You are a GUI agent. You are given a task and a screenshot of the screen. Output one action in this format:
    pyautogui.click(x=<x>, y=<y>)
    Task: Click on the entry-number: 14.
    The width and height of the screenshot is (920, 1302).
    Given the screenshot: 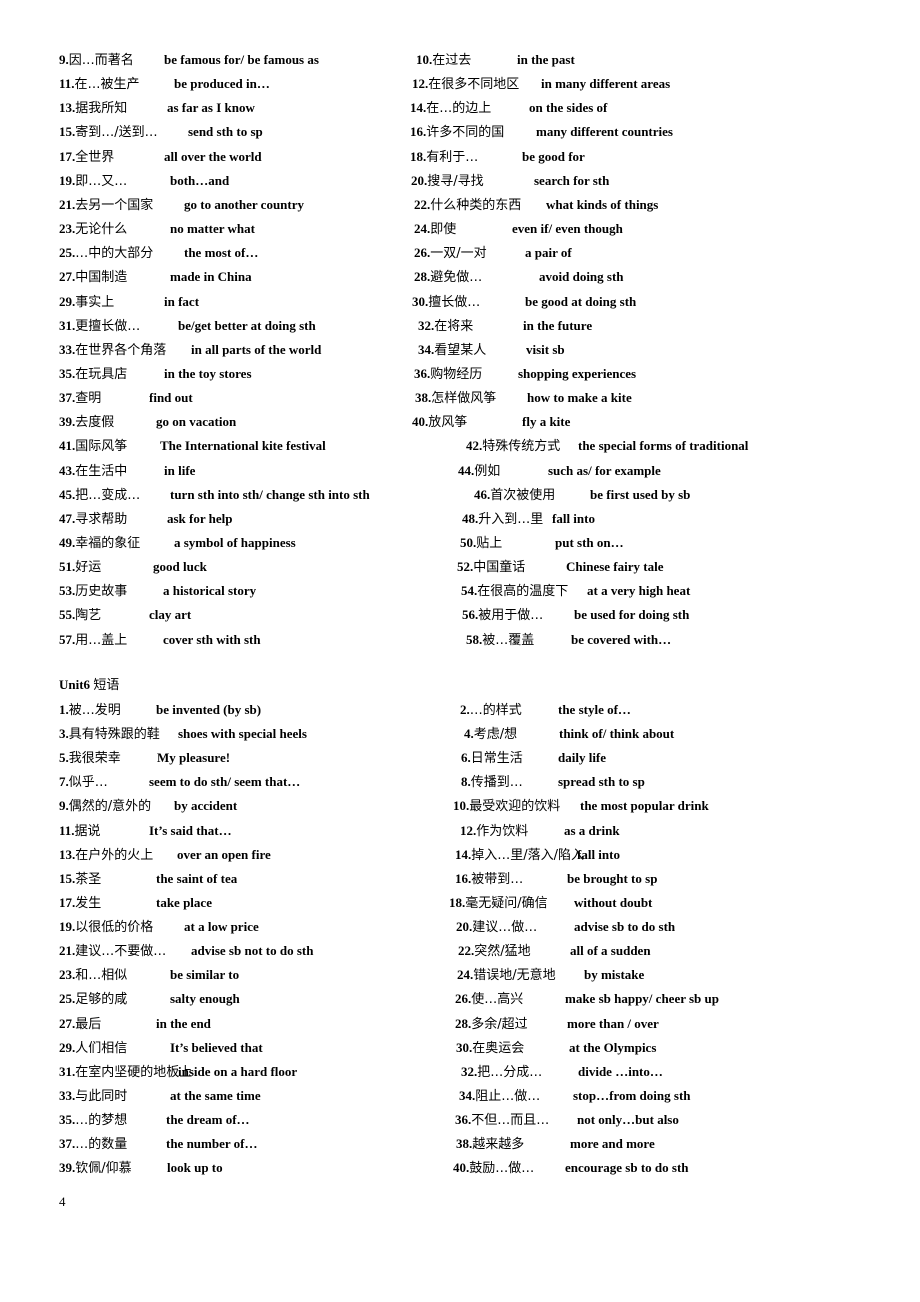 What is the action you would take?
    pyautogui.click(x=463, y=854)
    